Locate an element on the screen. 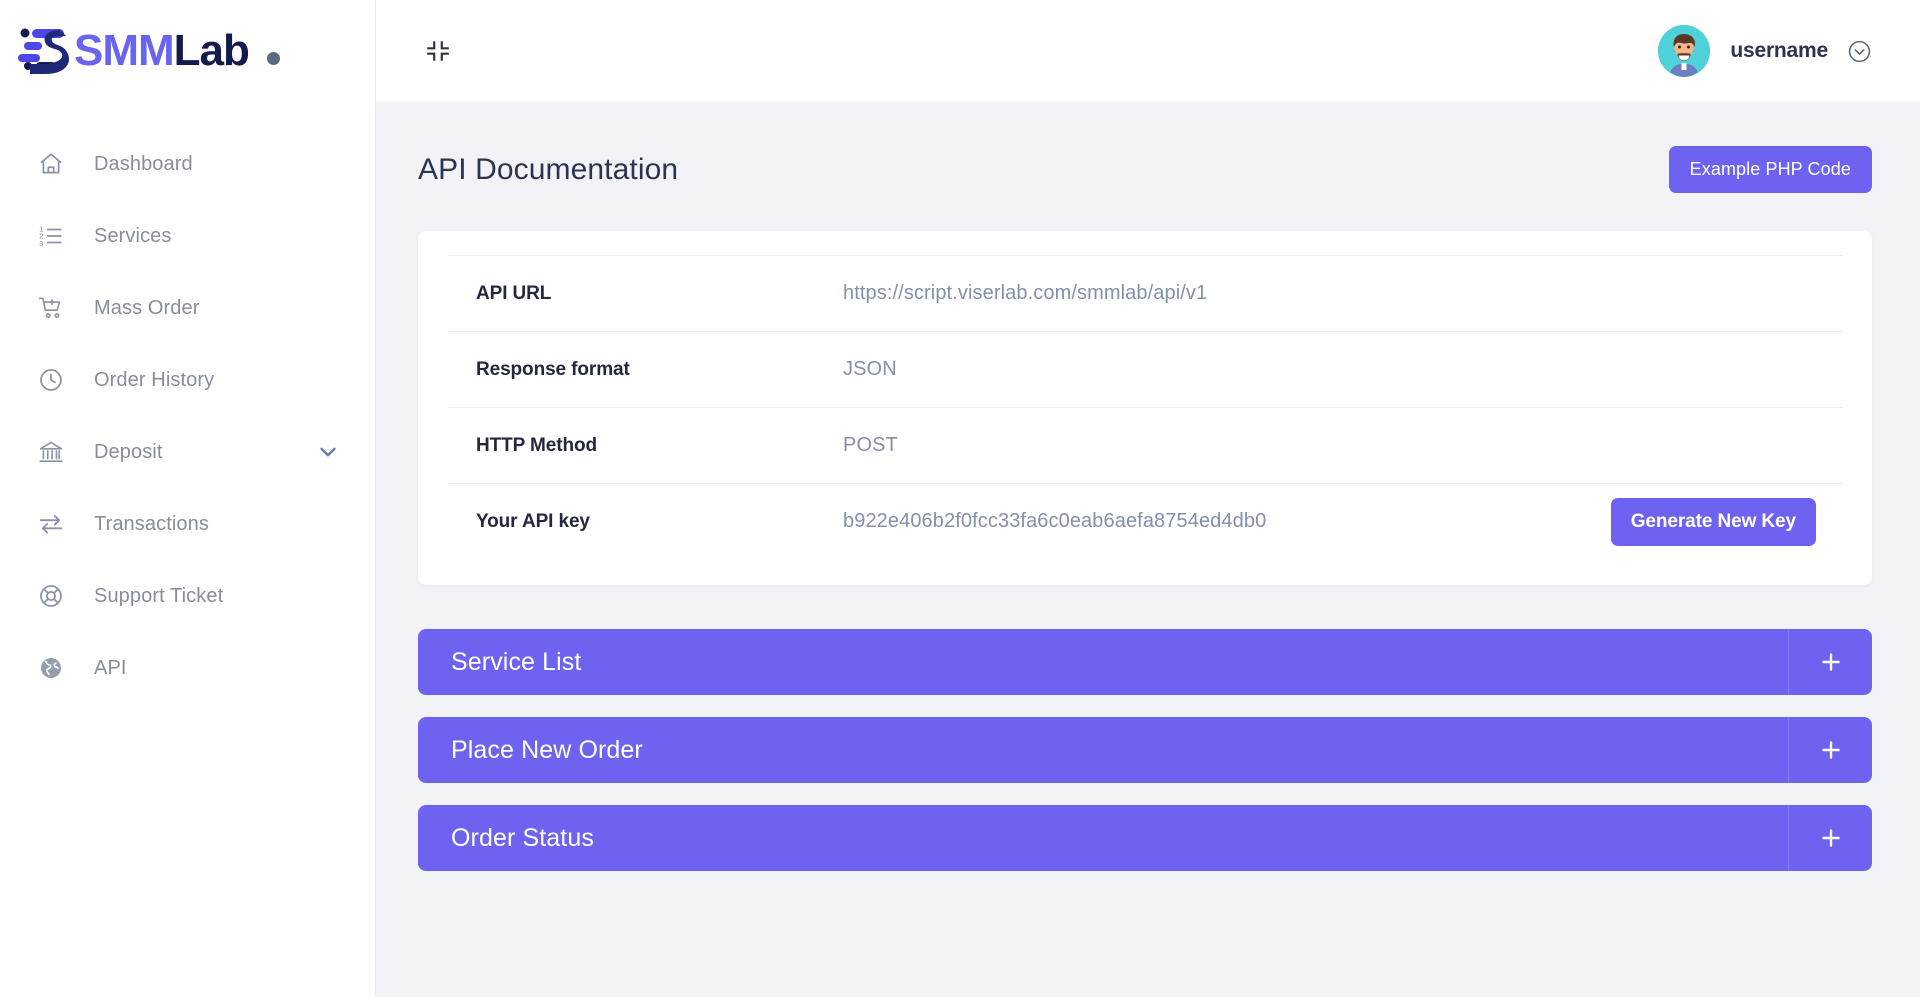 This screenshot has height=997, width=1920. row-value-api-key: b922e406b2f0fcc33fa6c0eab6aefa8754ed4db0 is located at coordinates (1055, 521).